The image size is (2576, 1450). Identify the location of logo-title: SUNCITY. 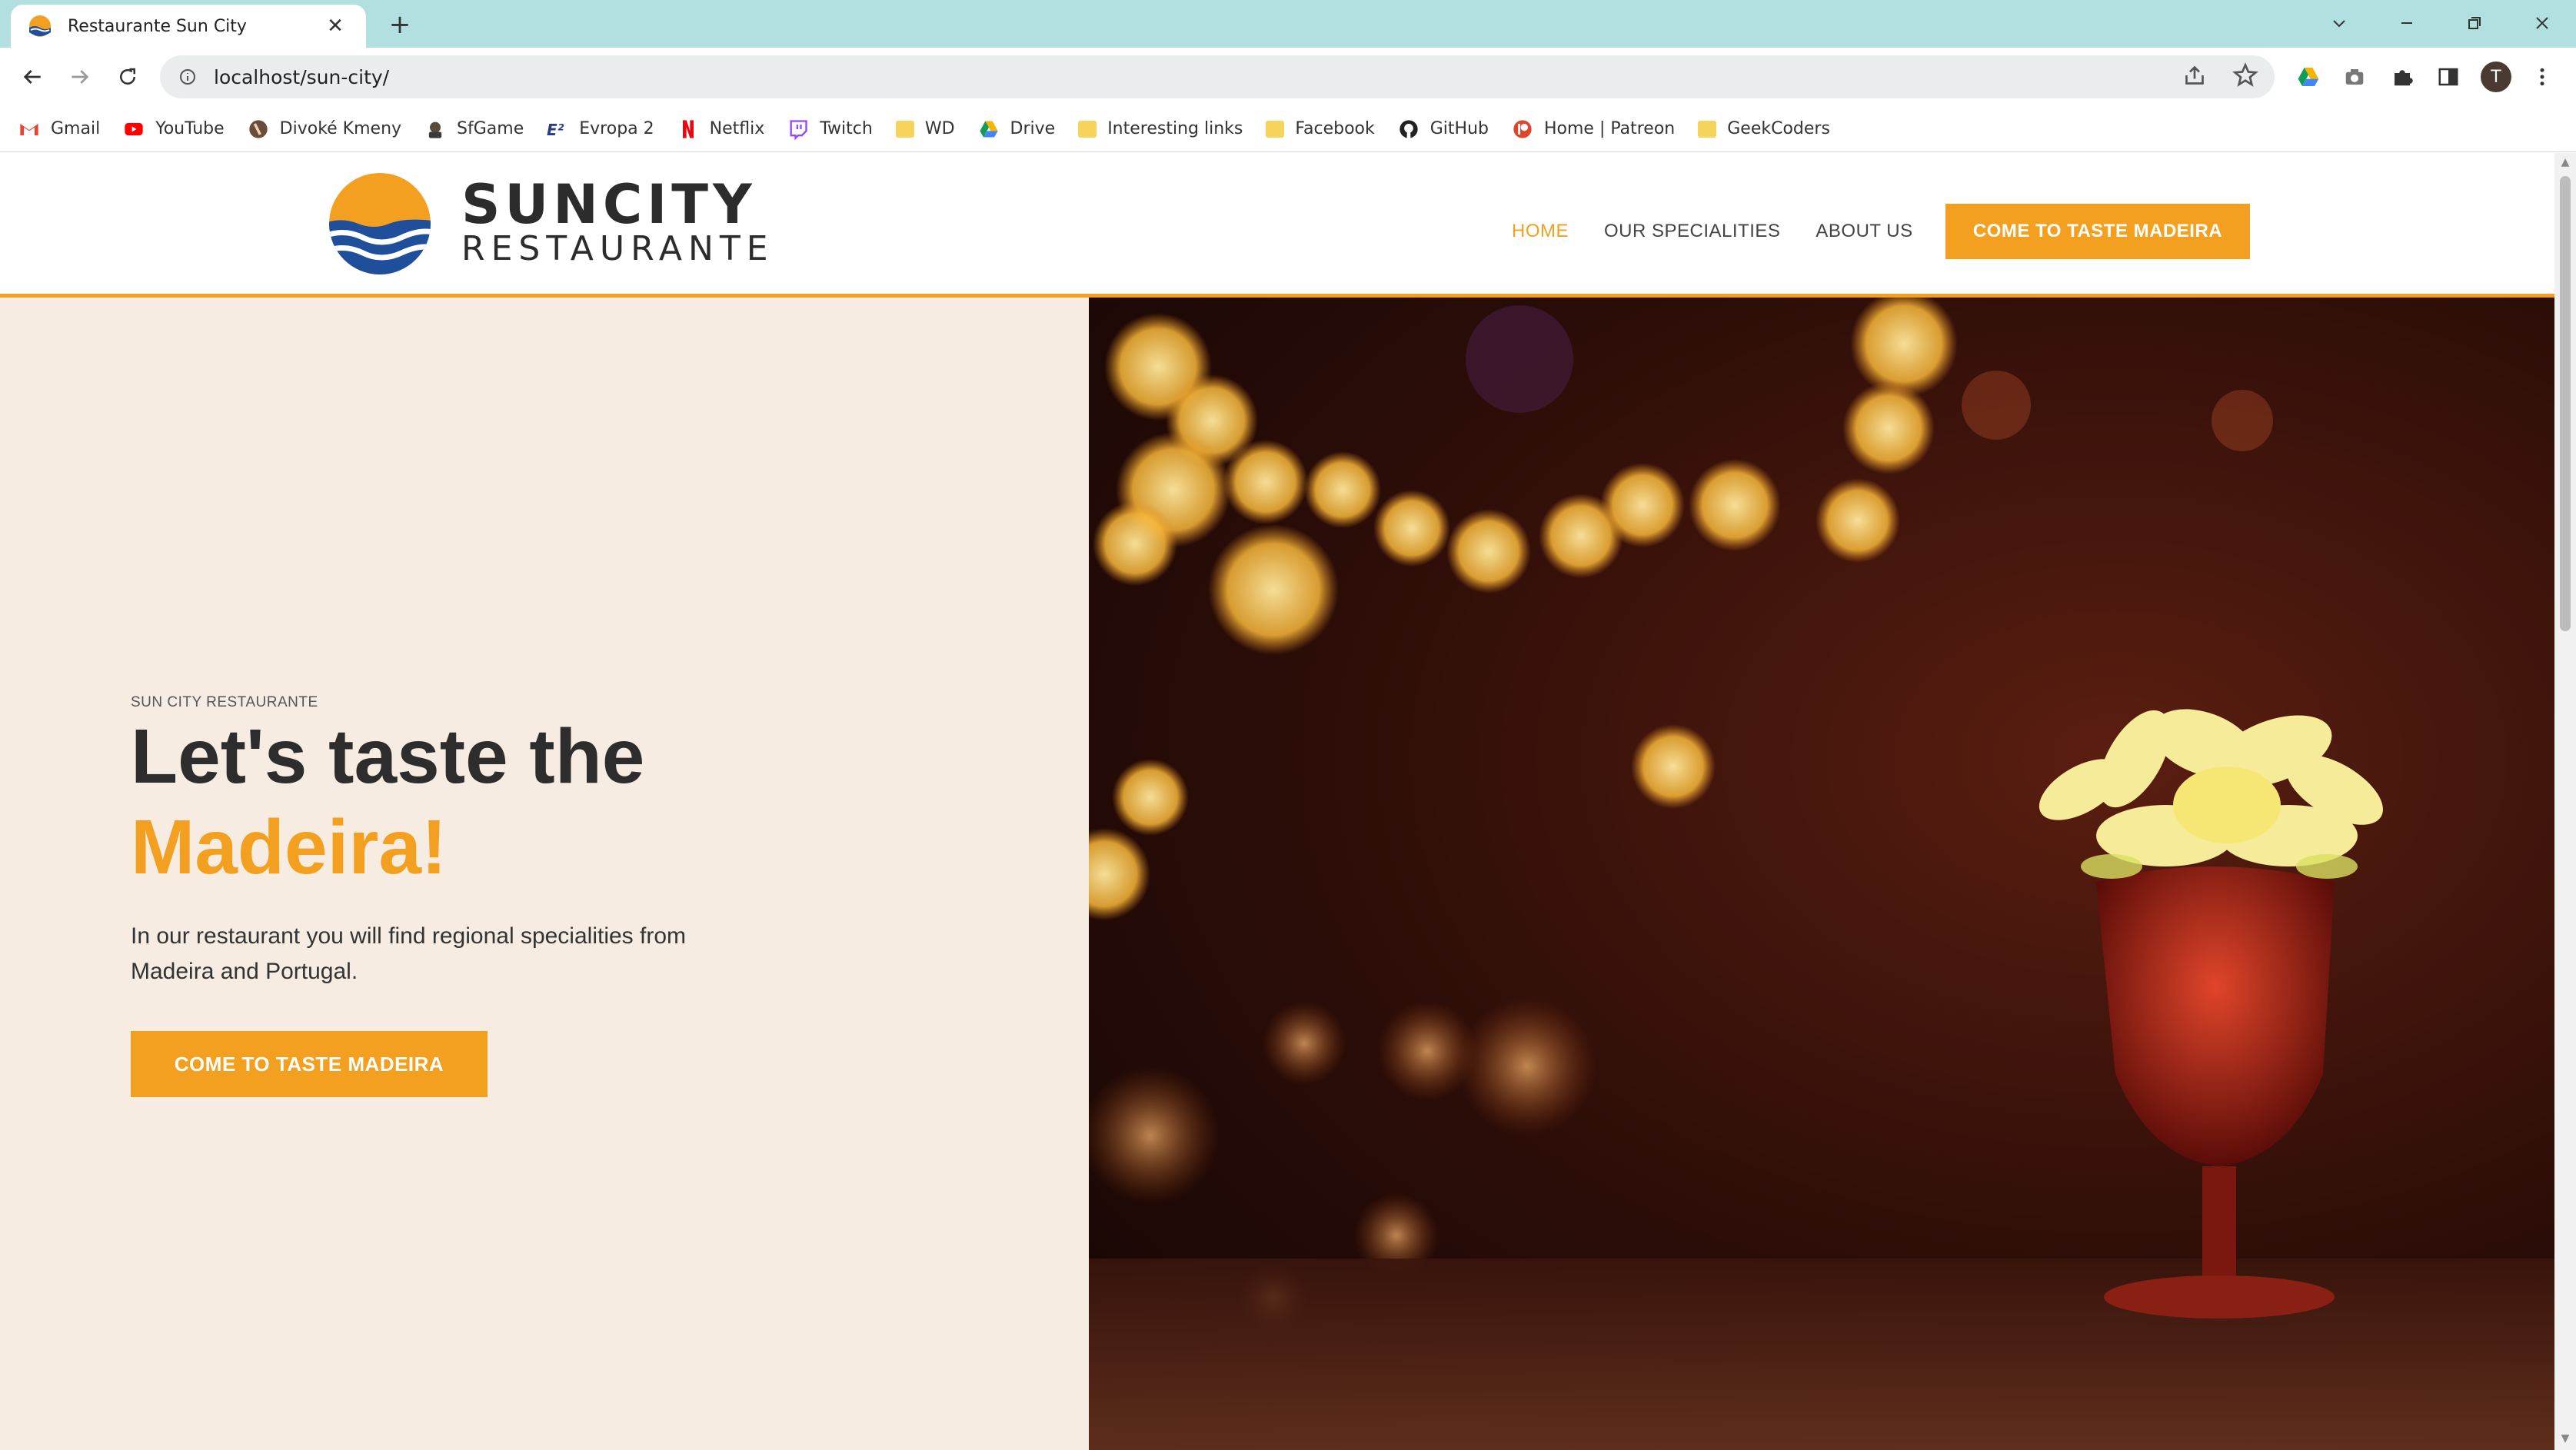
(609, 204).